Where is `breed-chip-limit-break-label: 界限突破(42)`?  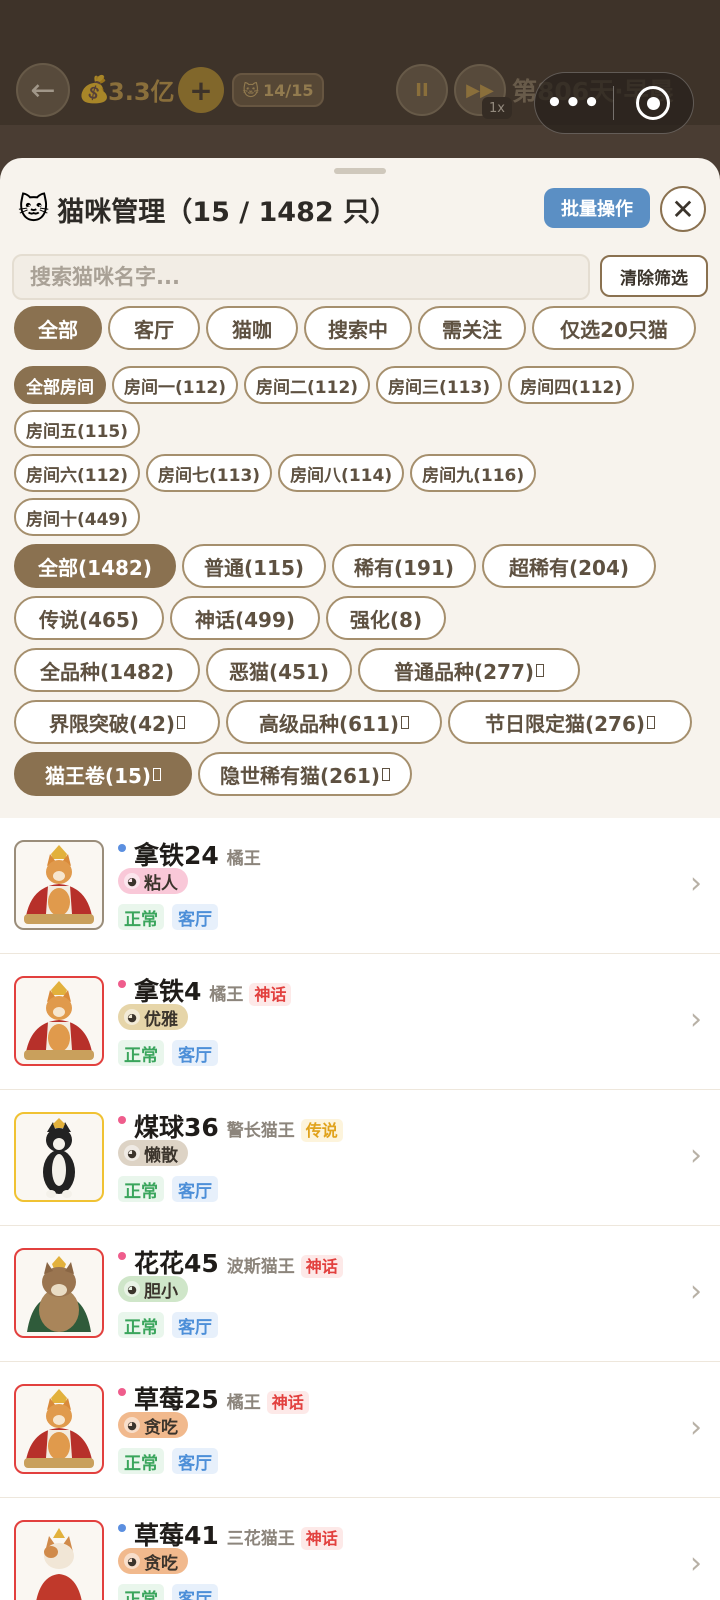 breed-chip-limit-break-label: 界限突破(42) is located at coordinates (112, 723).